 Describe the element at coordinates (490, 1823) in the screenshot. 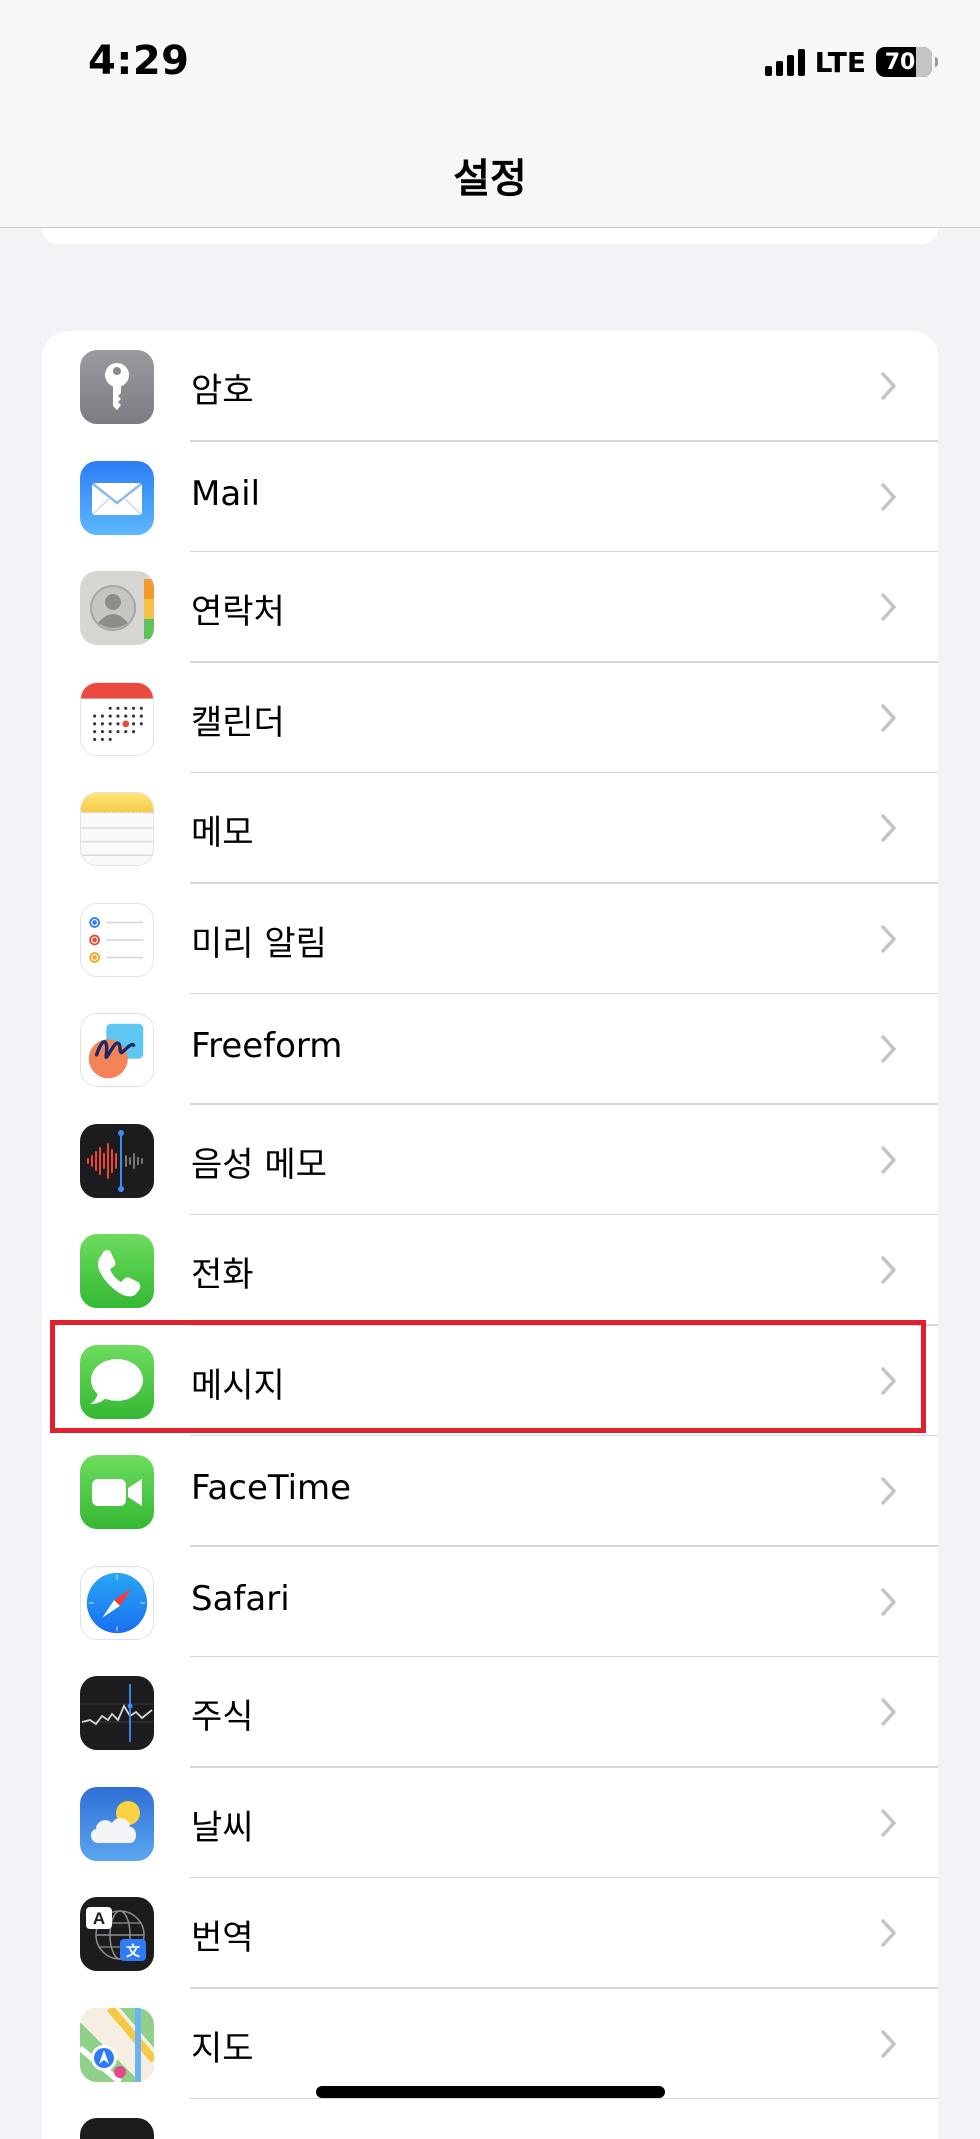

I see `settings-item-weather: 날씨` at that location.